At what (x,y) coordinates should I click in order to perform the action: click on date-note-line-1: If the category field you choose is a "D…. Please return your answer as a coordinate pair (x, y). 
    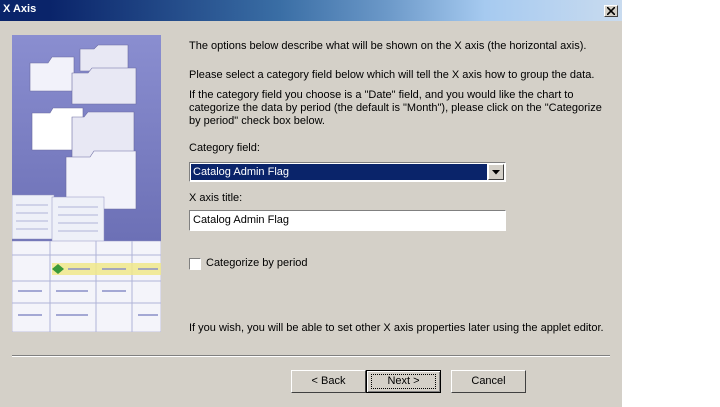
    Looking at the image, I should click on (381, 95).